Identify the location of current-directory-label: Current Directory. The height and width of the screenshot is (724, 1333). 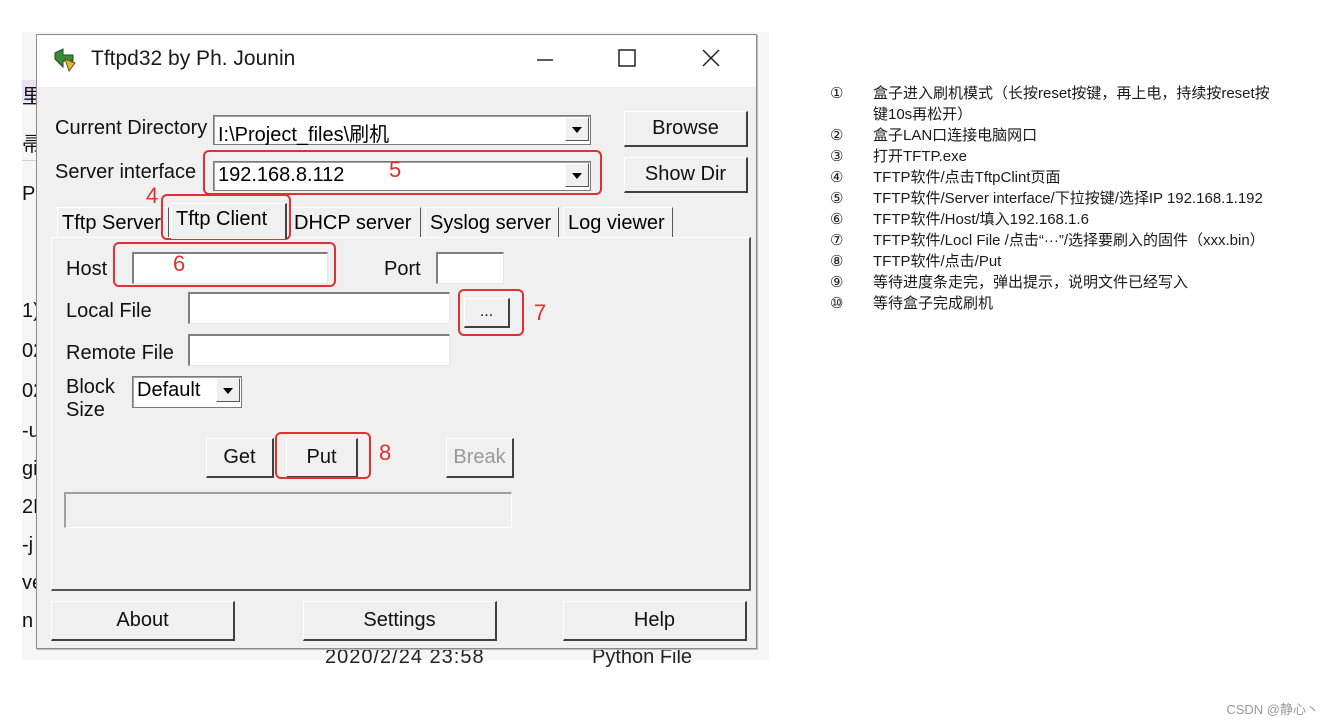
(131, 128).